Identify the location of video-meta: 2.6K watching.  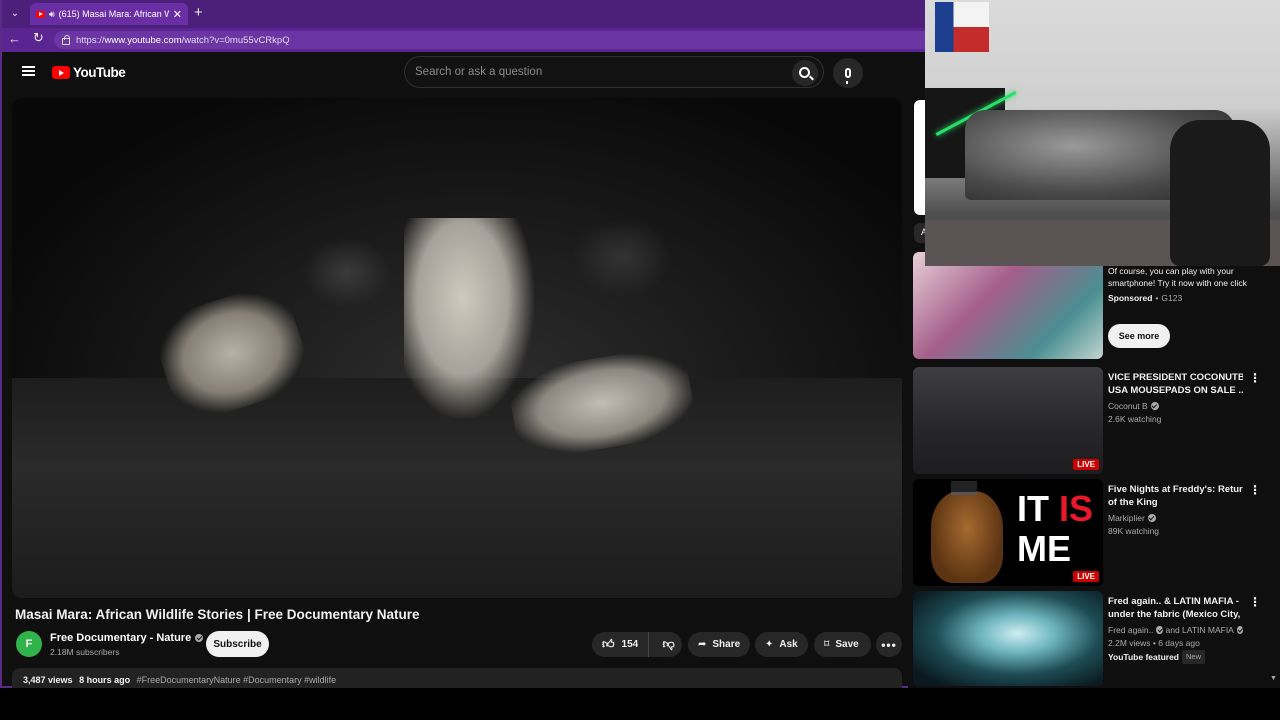
(1135, 419).